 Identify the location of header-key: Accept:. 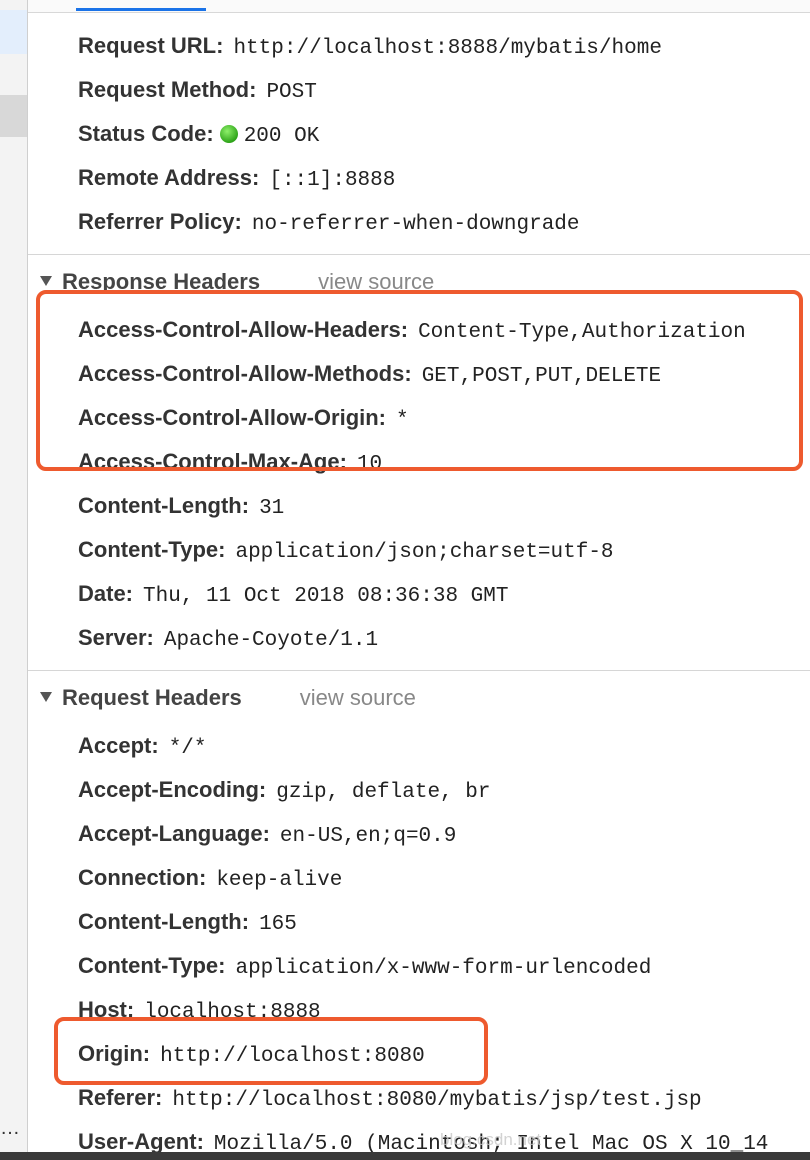
(118, 745).